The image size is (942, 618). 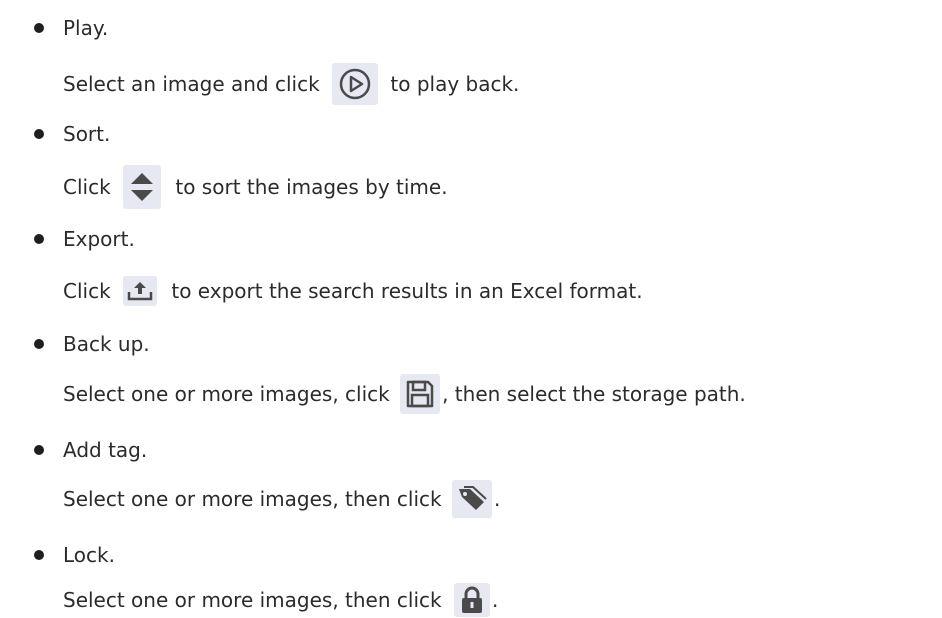 I want to click on item-description: Click to sort the images by time., so click(x=255, y=187).